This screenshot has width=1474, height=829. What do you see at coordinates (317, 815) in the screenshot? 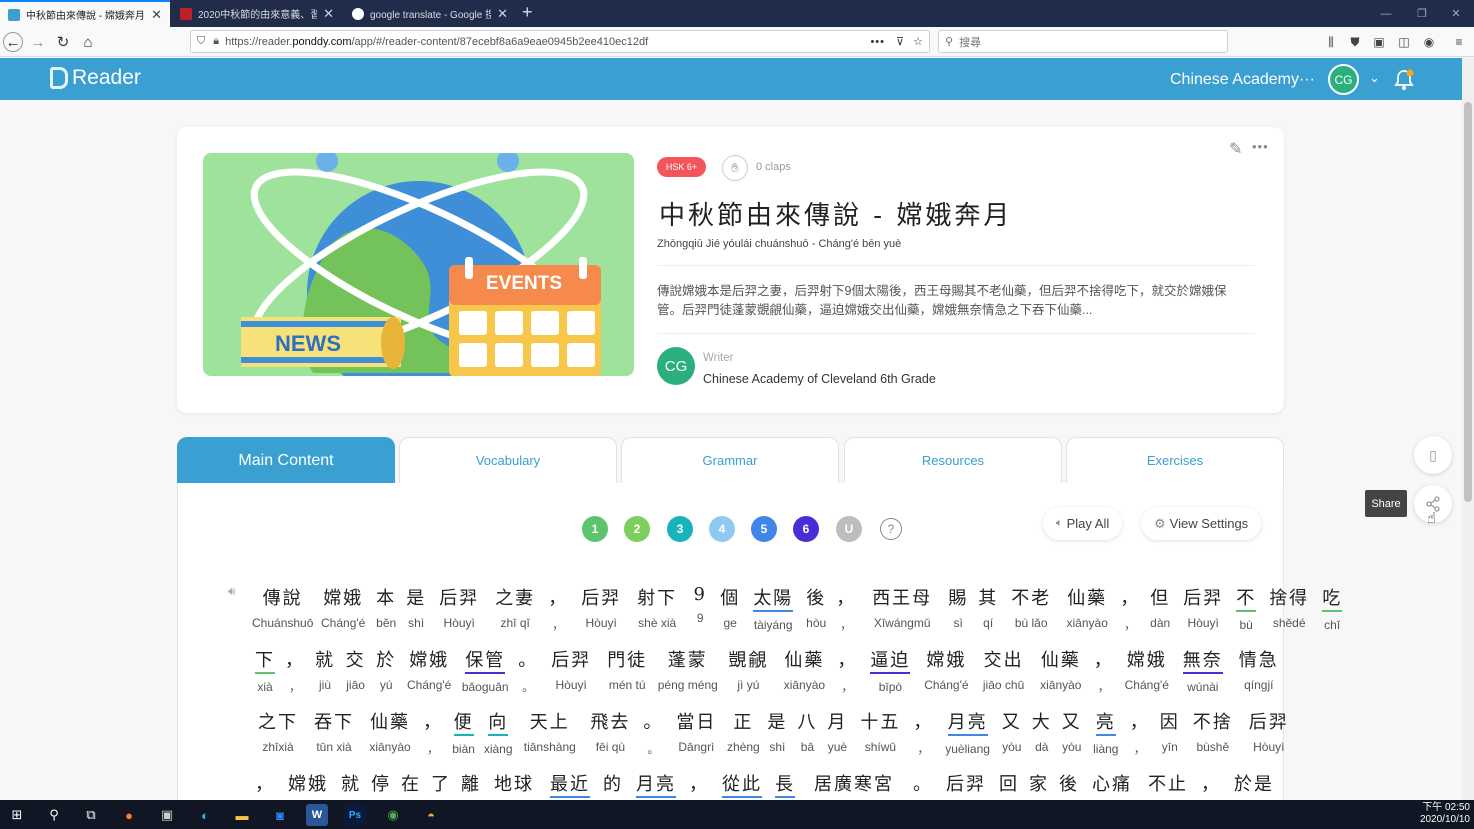
I see `word-icon: W` at bounding box center [317, 815].